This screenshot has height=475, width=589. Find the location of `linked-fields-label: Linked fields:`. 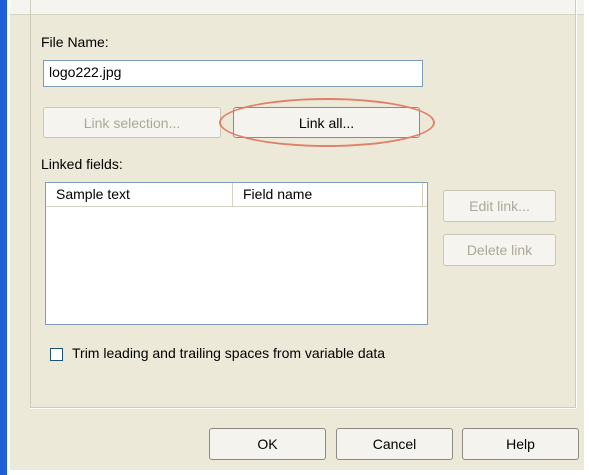

linked-fields-label: Linked fields: is located at coordinates (82, 164).